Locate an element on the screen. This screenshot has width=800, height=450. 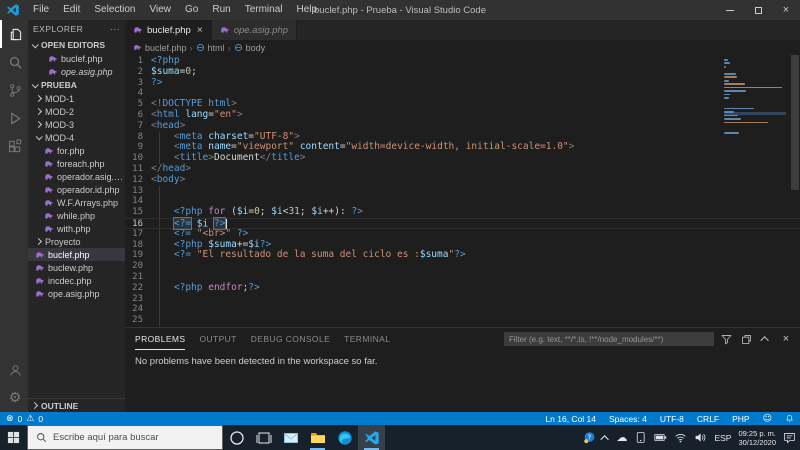
cursor-position: Ln 16, Col 14 is located at coordinates (570, 419).